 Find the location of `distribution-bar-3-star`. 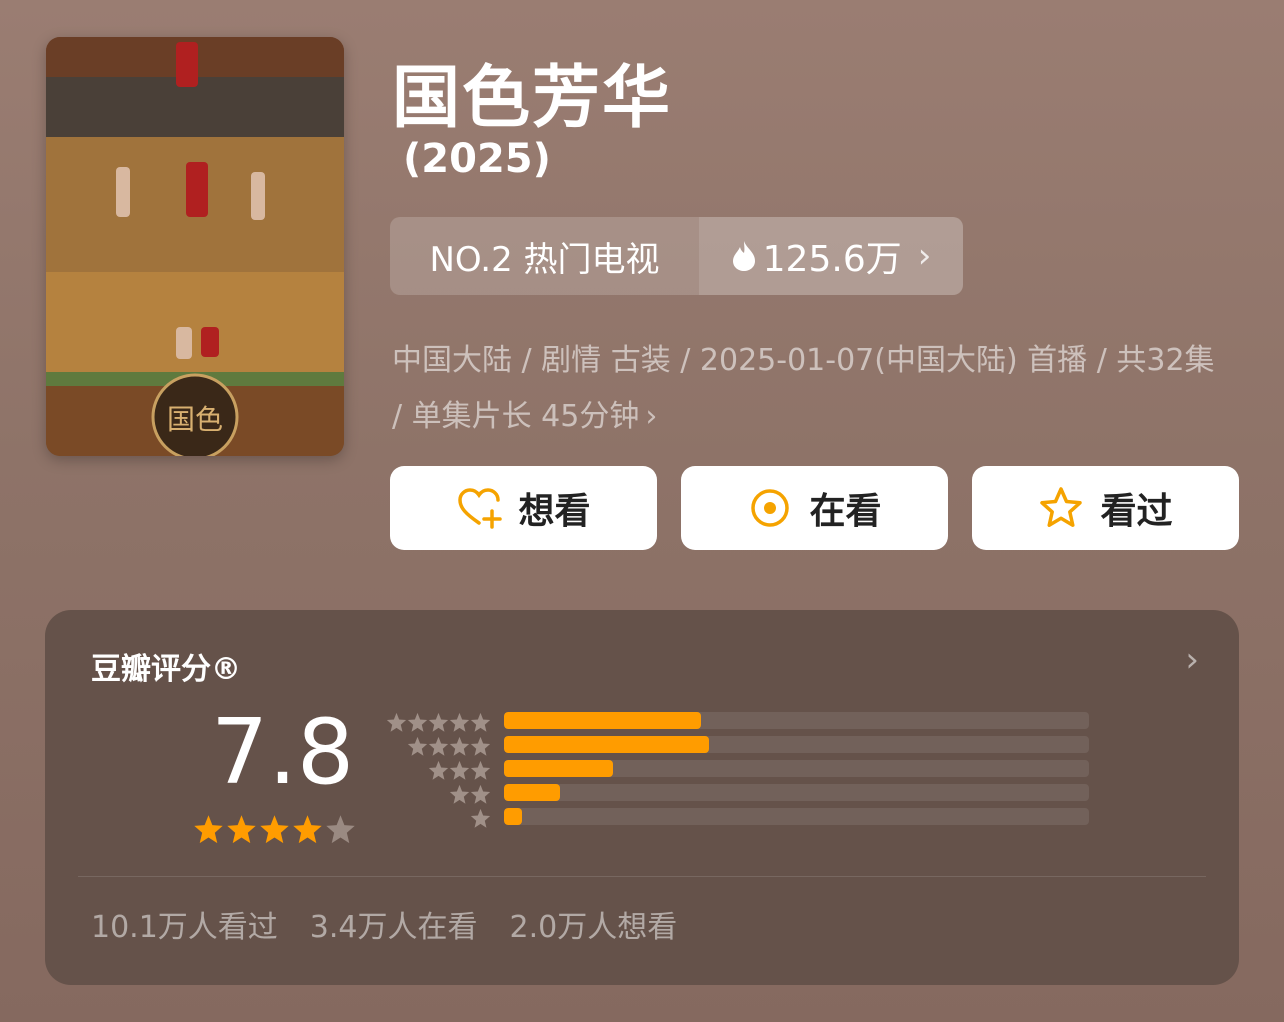

distribution-bar-3-star is located at coordinates (559, 768).